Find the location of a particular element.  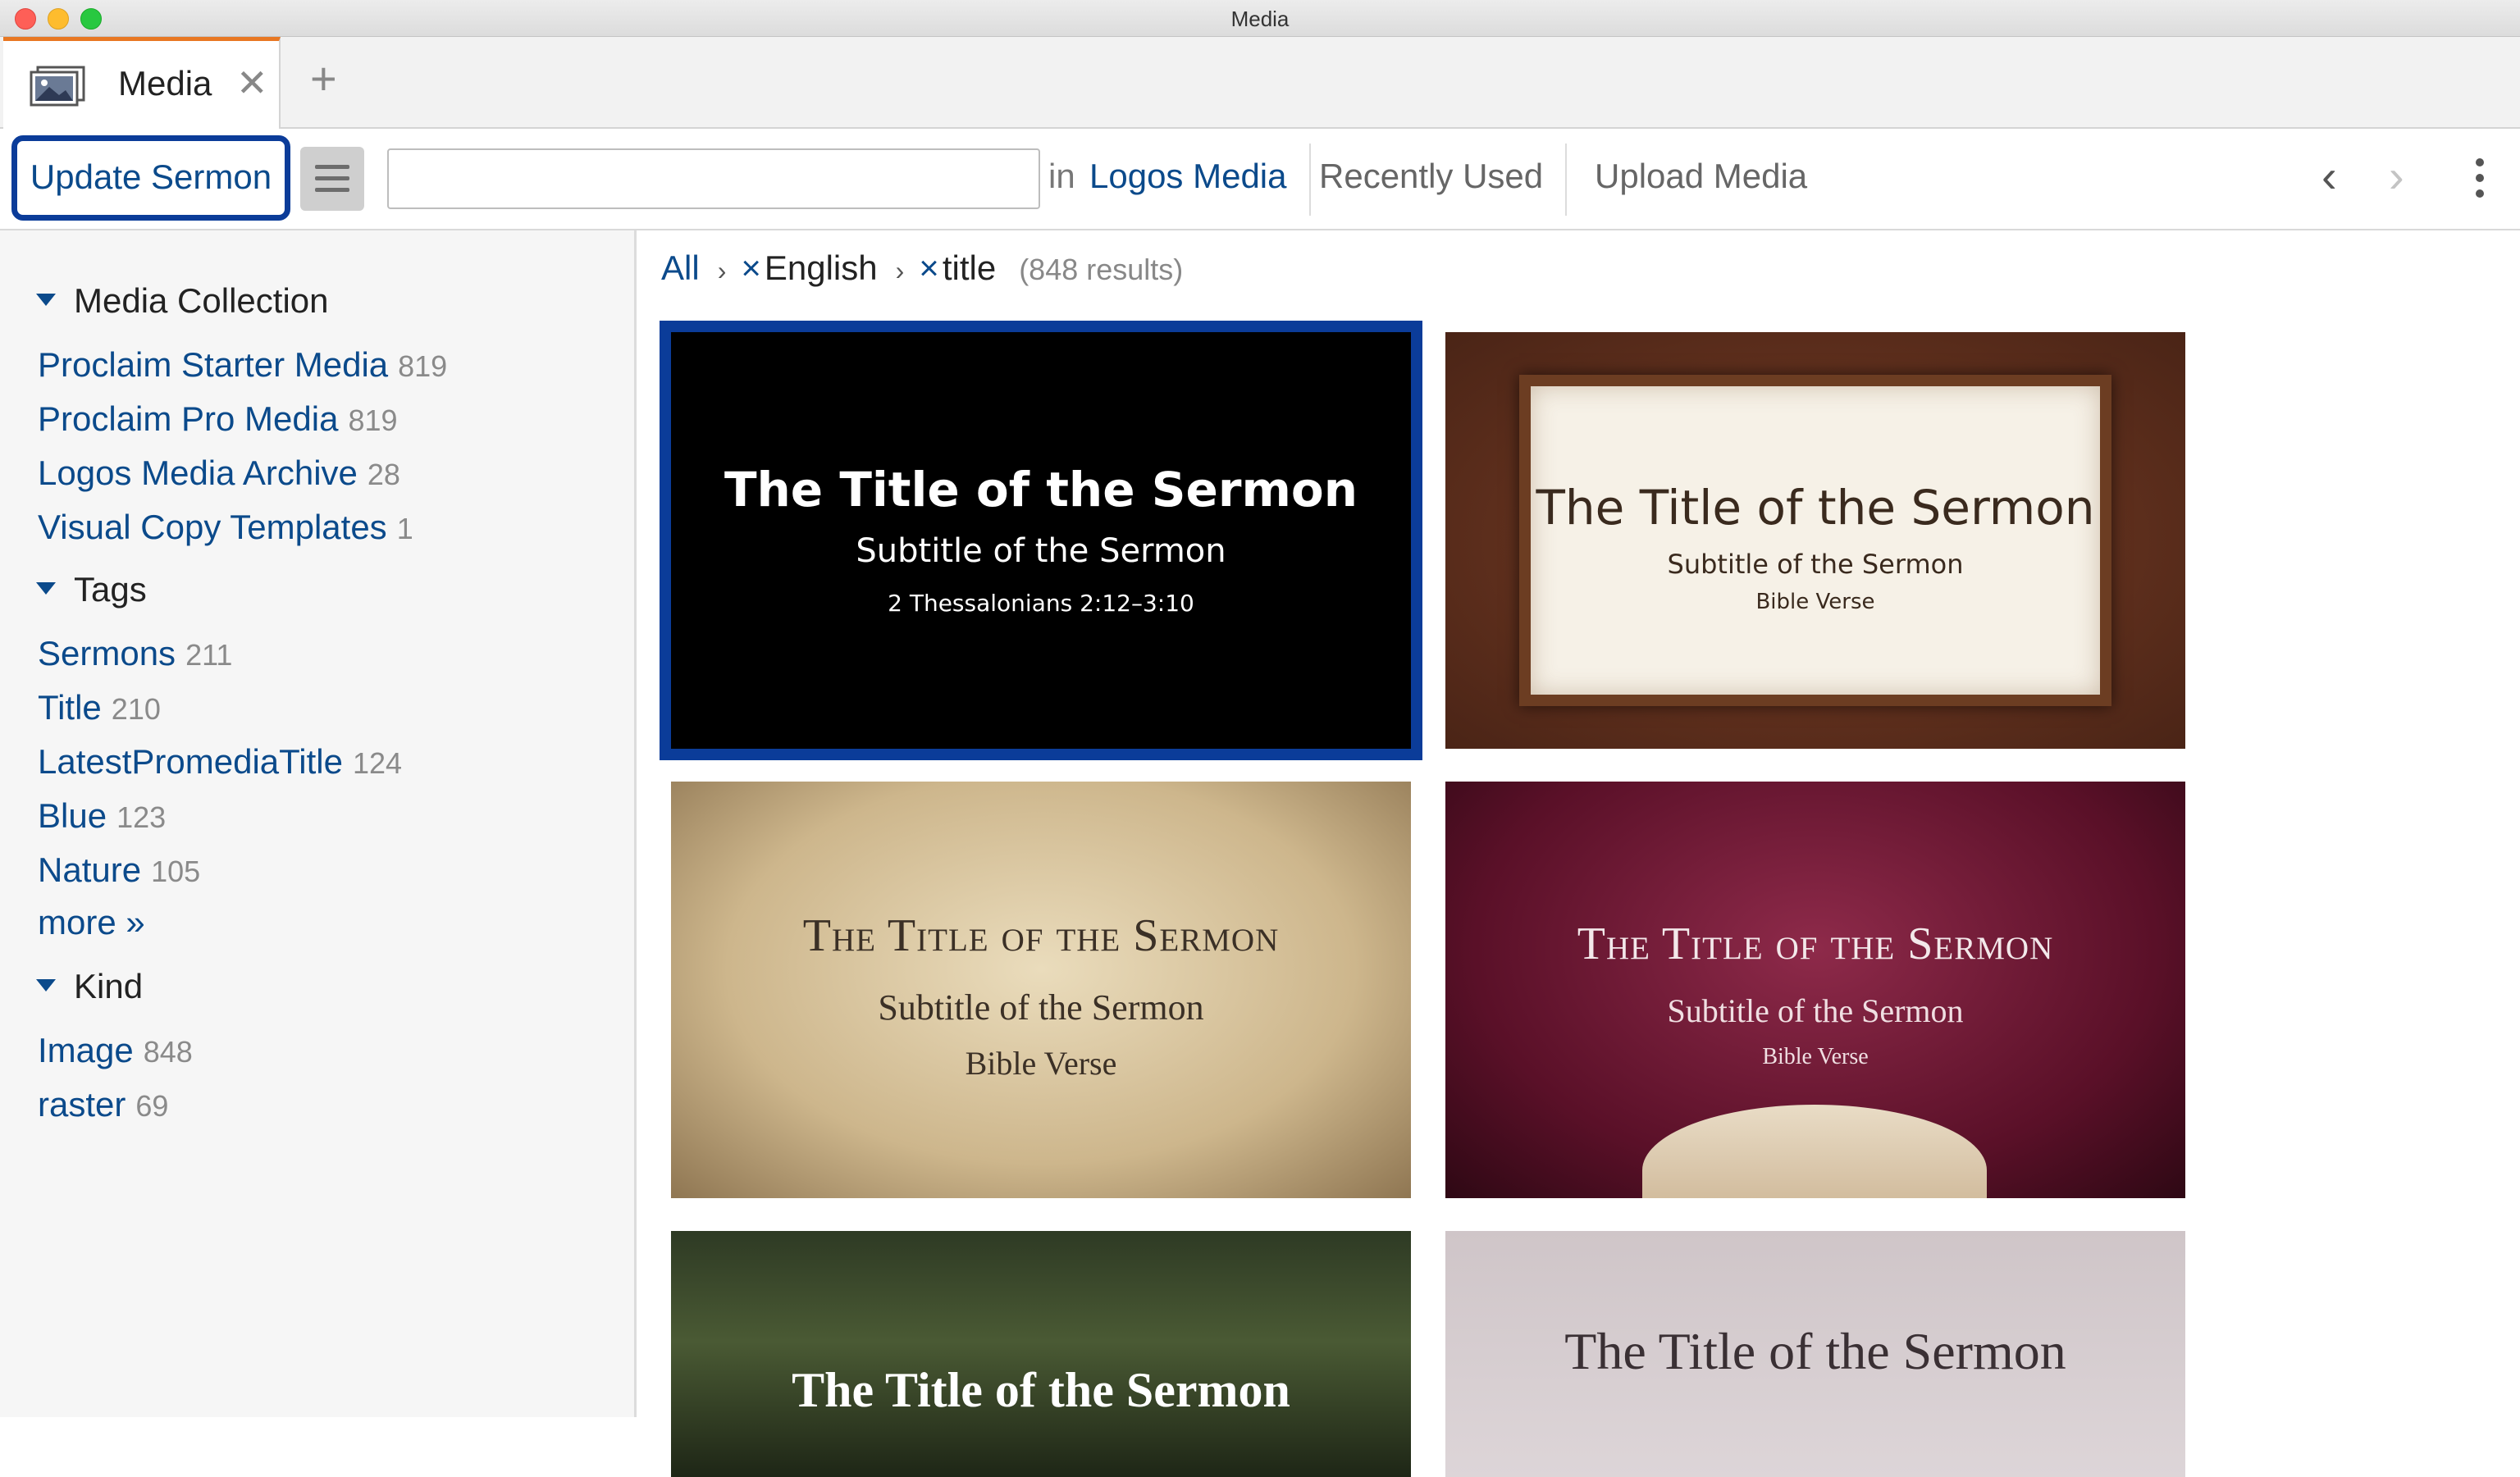

facet-item: raster 69 is located at coordinates (103, 1105).